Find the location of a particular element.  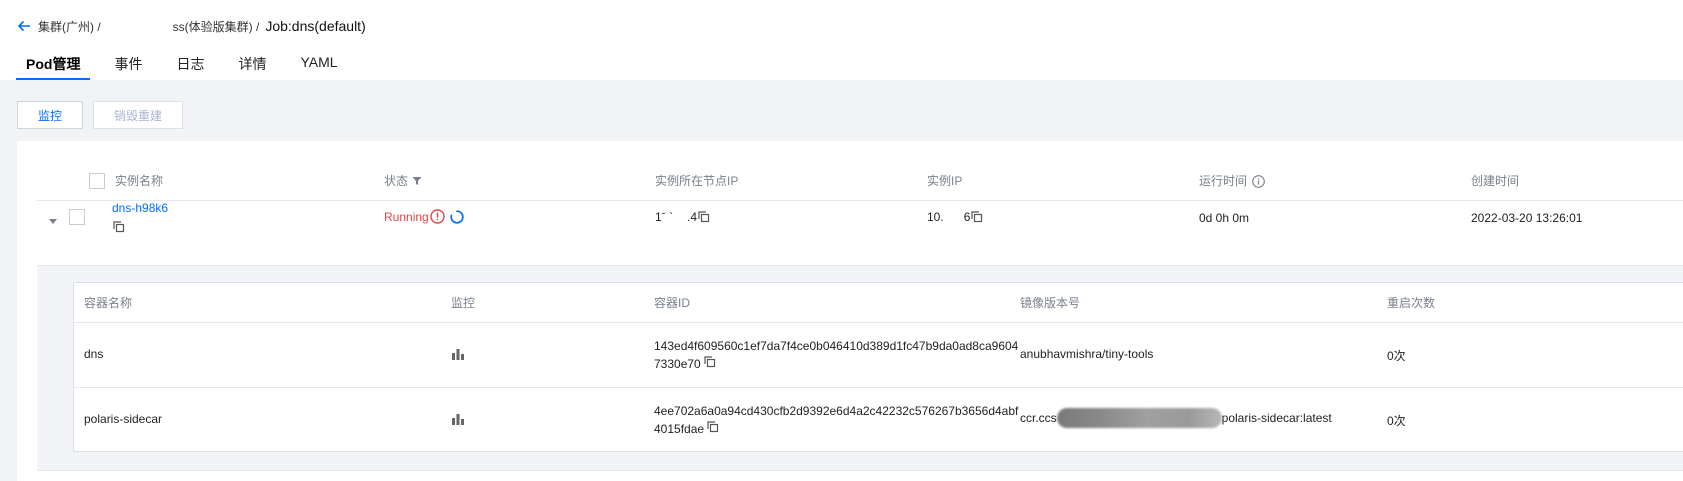

header-instance-name: 实例名称 is located at coordinates (139, 181).